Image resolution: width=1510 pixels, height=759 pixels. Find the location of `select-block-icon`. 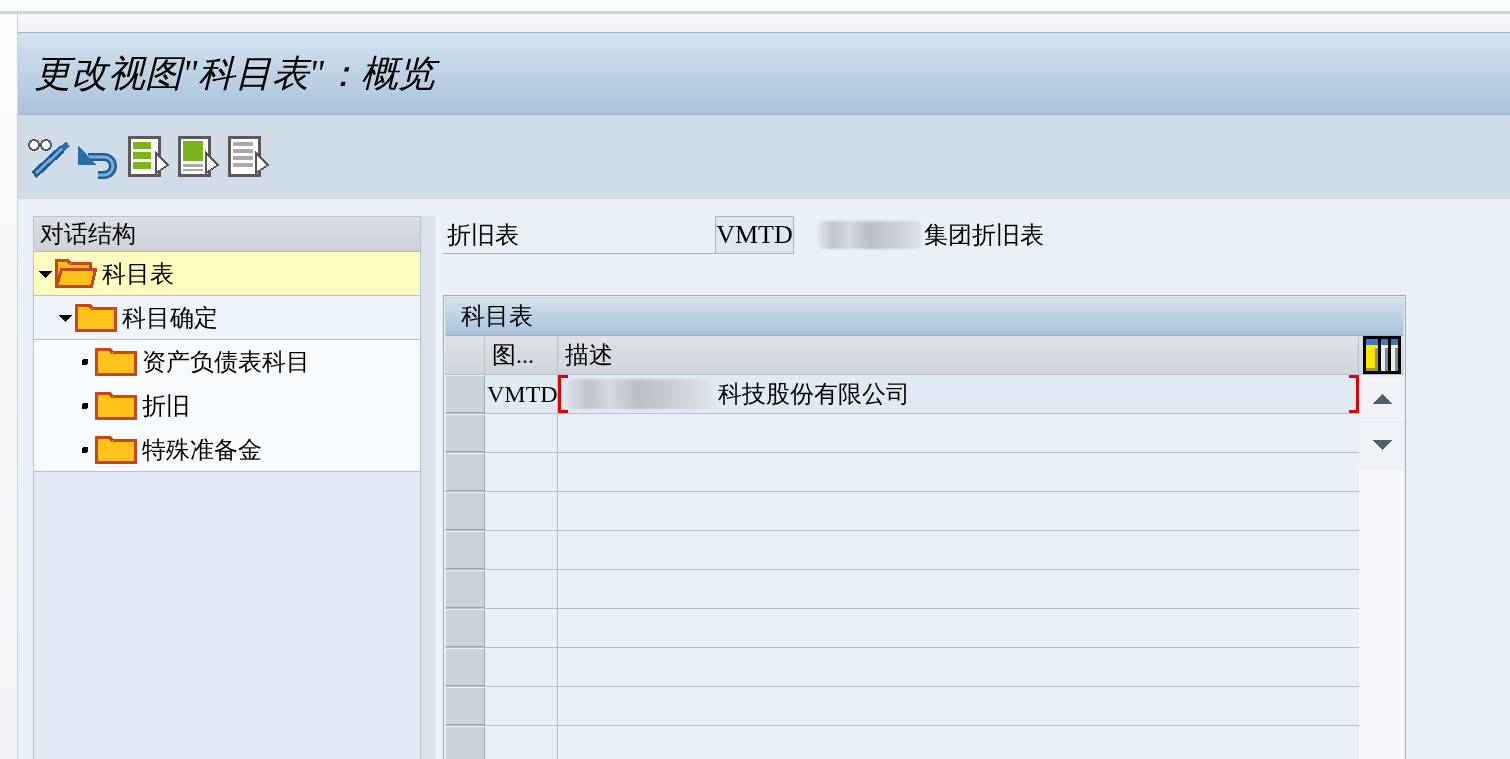

select-block-icon is located at coordinates (198, 157).